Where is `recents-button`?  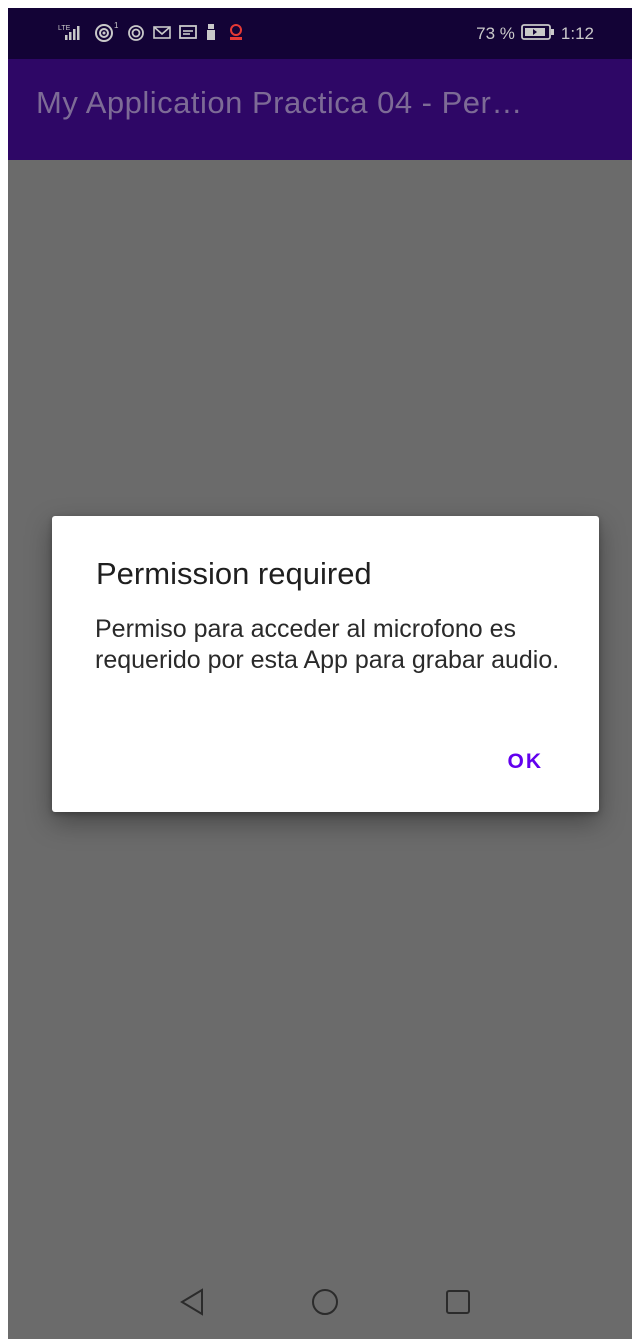
recents-button is located at coordinates (458, 1302).